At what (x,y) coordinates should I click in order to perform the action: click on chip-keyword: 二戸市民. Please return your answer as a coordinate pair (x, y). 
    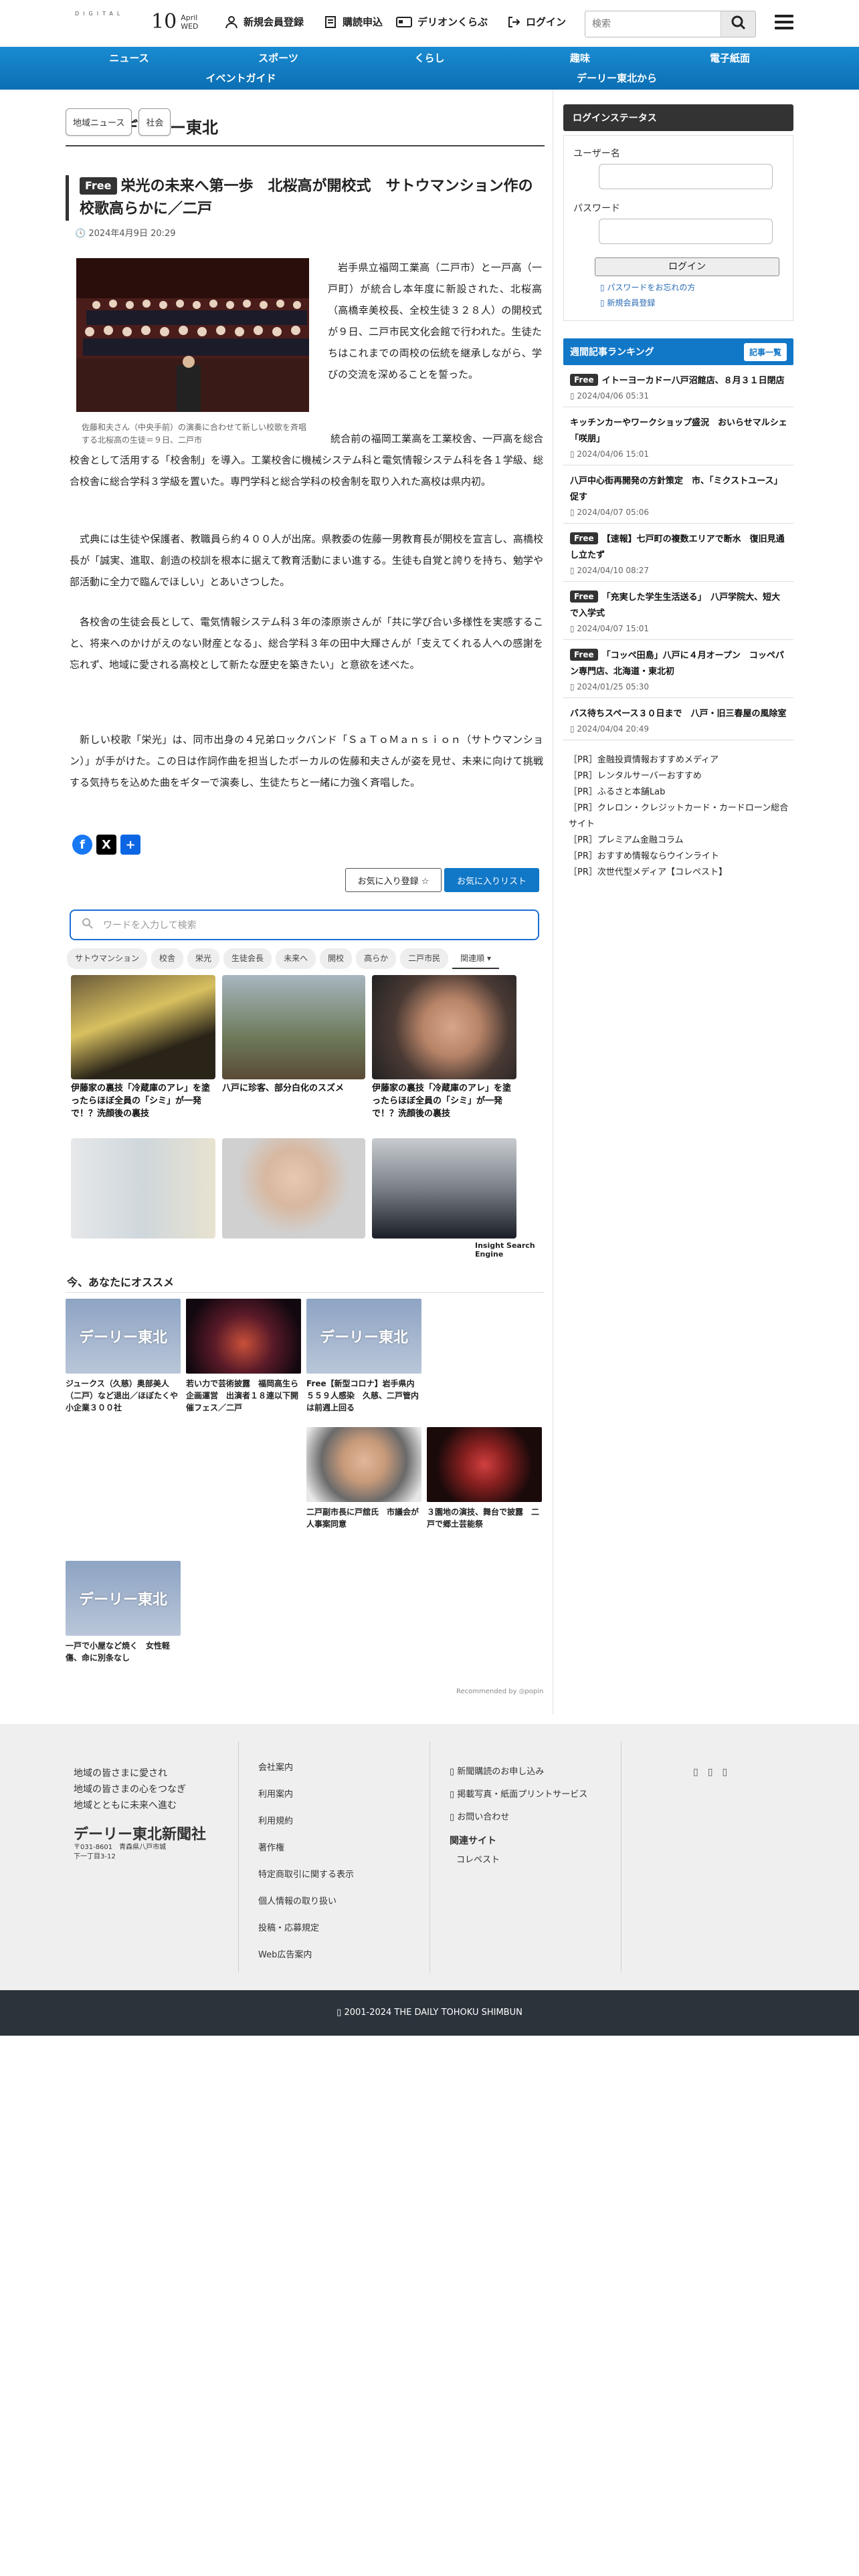
    Looking at the image, I should click on (424, 958).